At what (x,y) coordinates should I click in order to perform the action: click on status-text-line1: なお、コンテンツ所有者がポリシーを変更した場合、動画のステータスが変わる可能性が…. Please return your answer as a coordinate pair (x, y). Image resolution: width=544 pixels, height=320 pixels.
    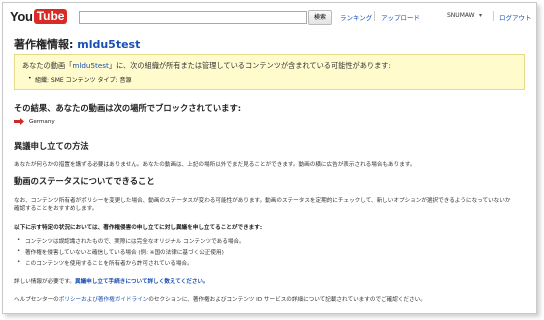
    Looking at the image, I should click on (262, 201).